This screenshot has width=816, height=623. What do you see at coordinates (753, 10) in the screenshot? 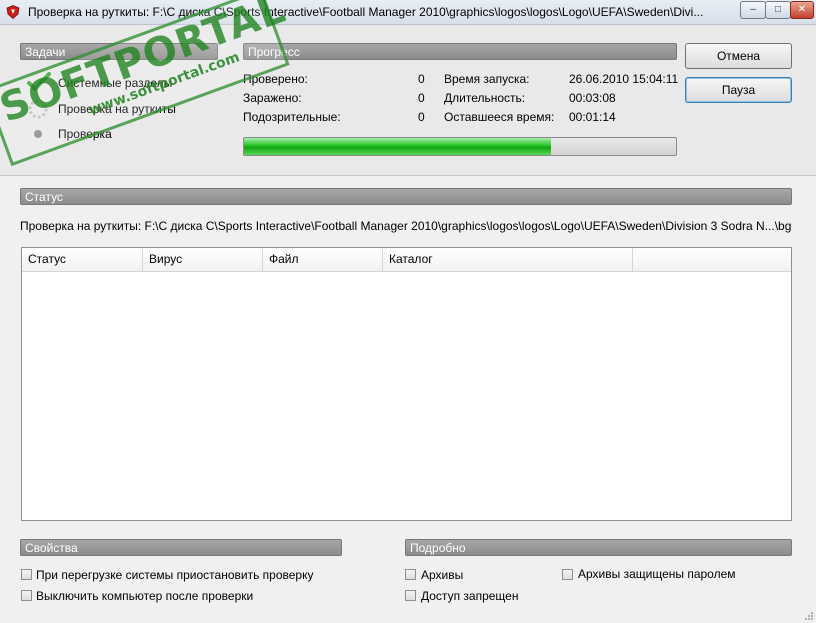
I see `minimize-button: –` at bounding box center [753, 10].